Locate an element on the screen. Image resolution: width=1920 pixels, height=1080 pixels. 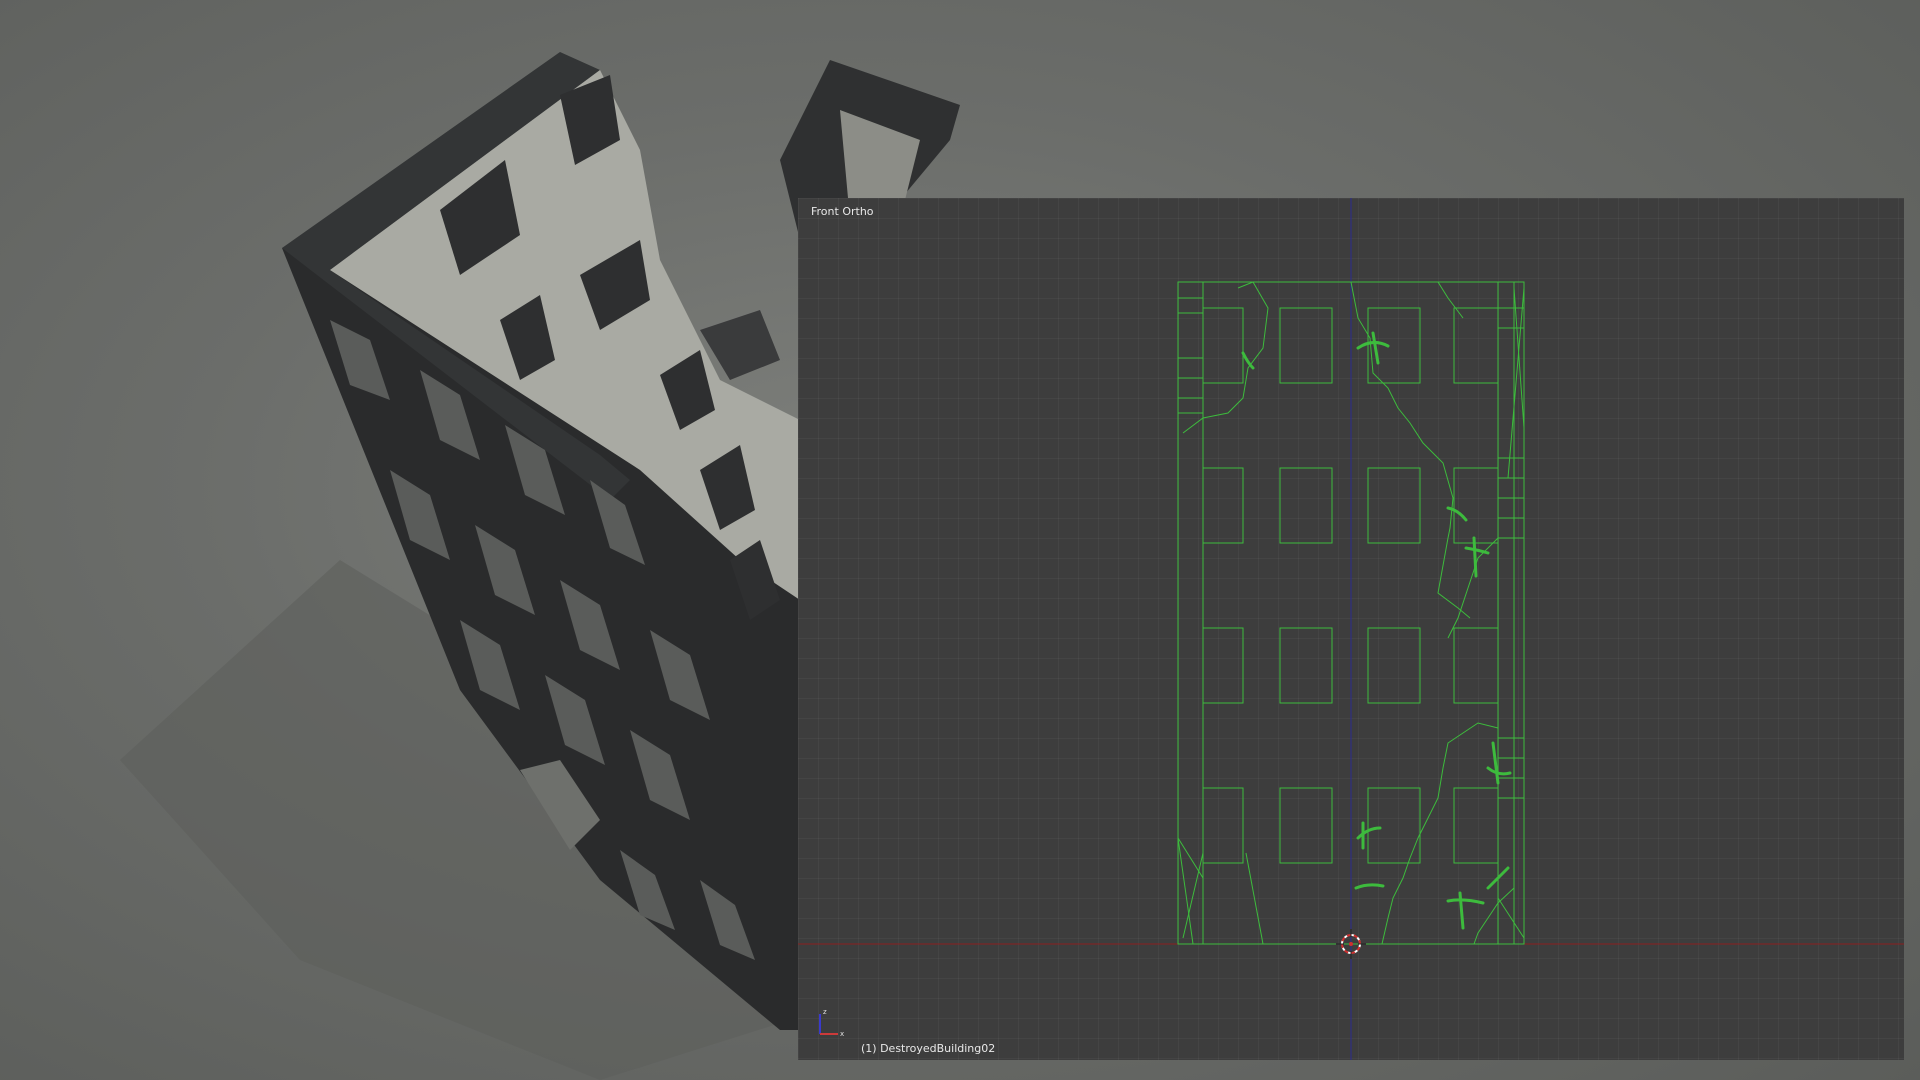
3d-cursor is located at coordinates (1351, 944).